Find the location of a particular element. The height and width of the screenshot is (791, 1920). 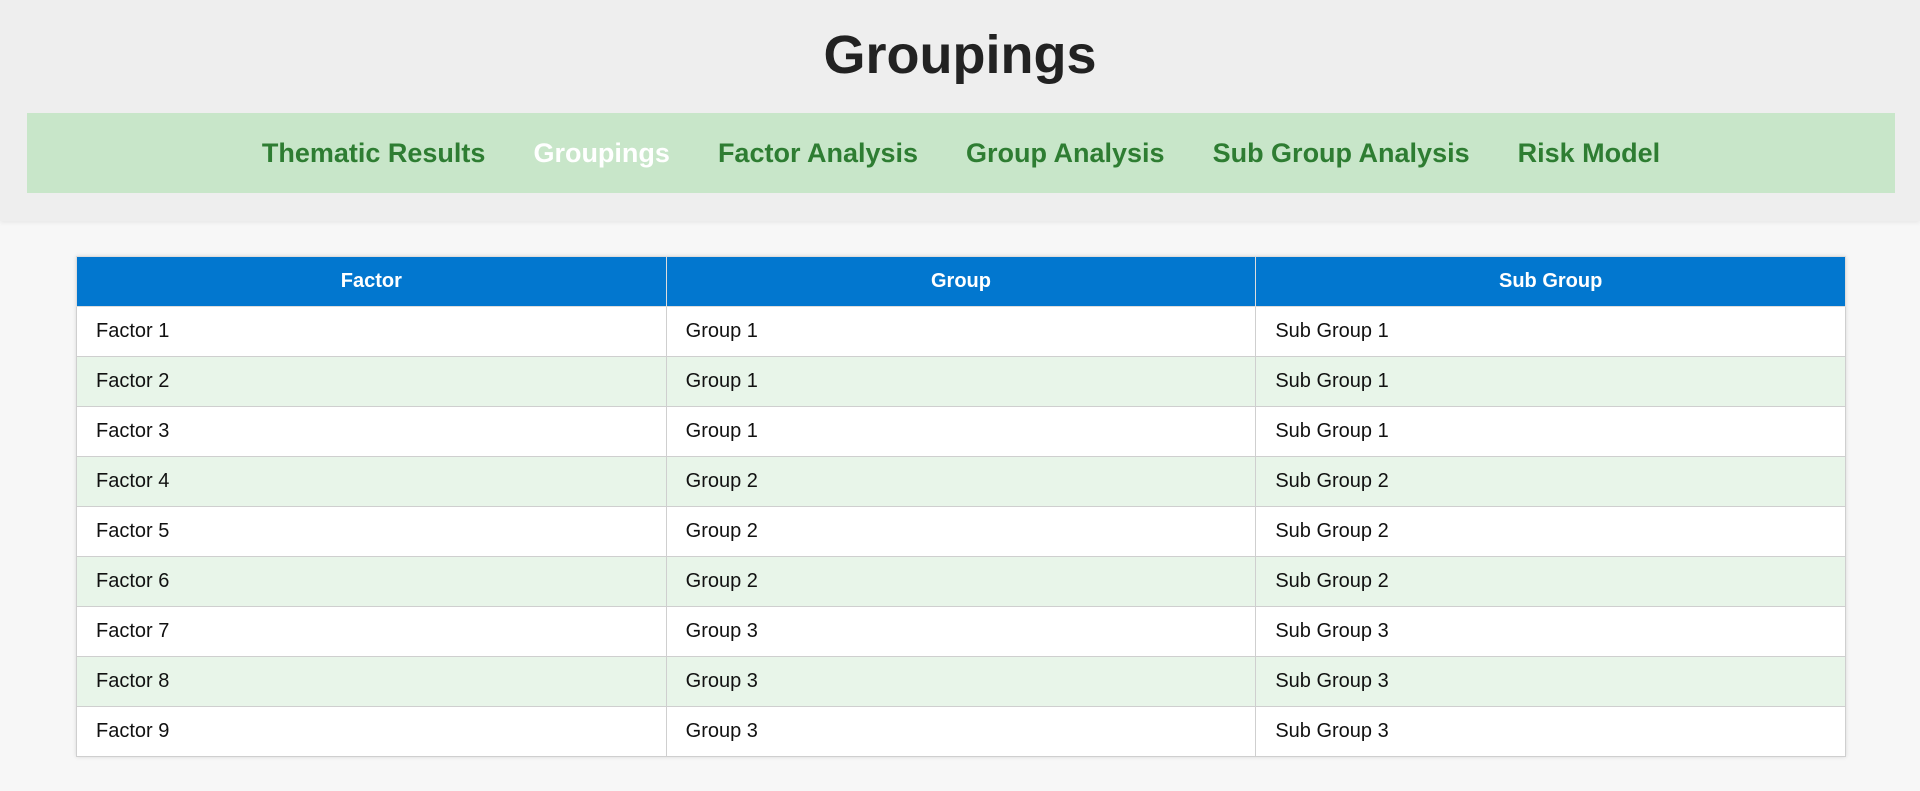

factor-cell: Factor 1 is located at coordinates (371, 331).